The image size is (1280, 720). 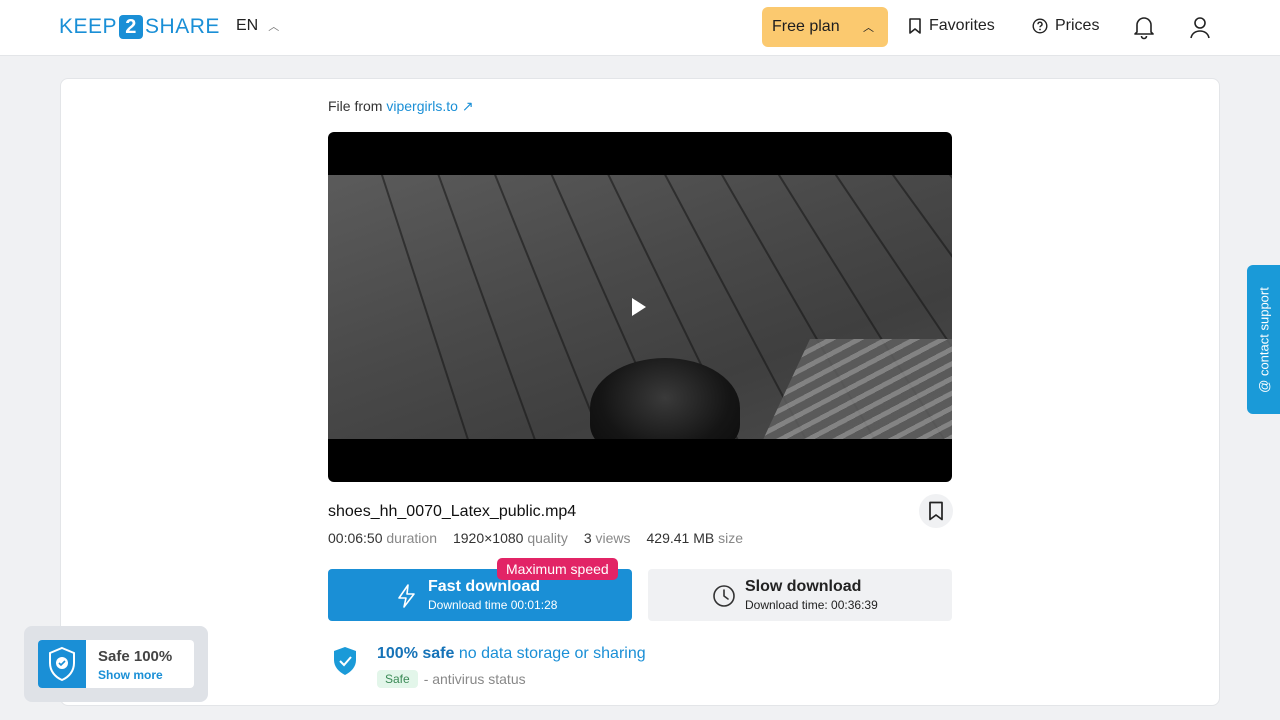 I want to click on meta-duration: 00:06:50 duration, so click(x=382, y=538).